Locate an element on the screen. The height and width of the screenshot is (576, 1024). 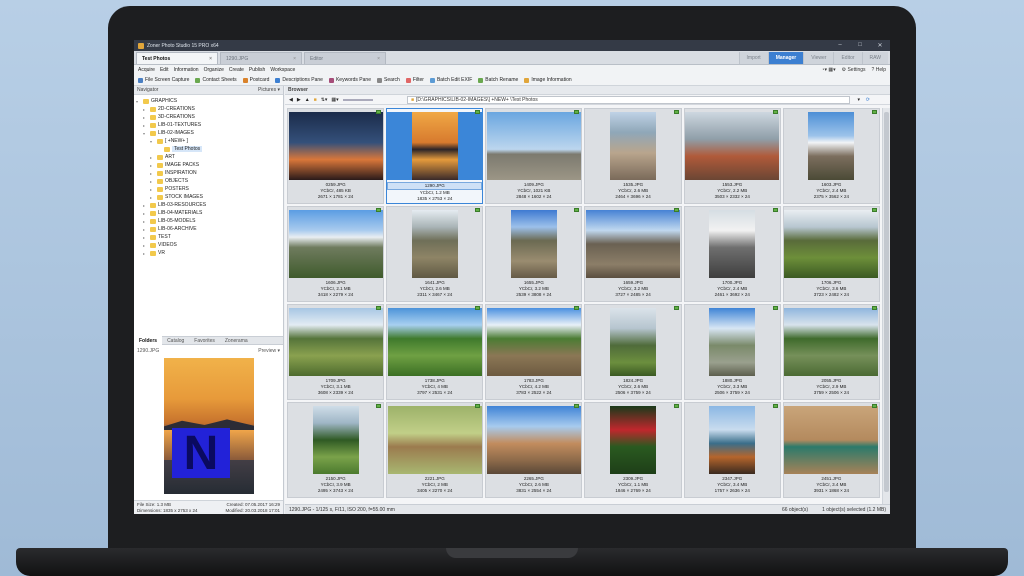
forward-icon: ▶ is located at coordinates (299, 100).